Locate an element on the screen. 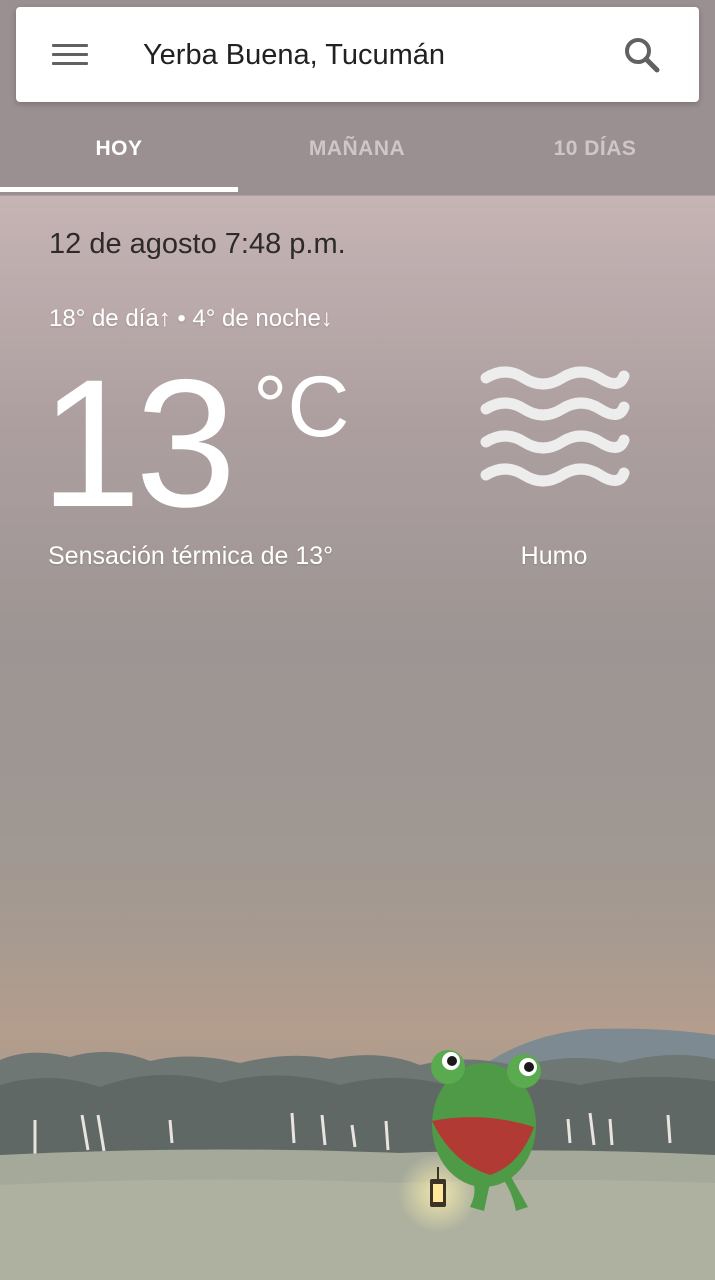 Image resolution: width=715 pixels, height=1280 pixels. search-icon is located at coordinates (642, 55).